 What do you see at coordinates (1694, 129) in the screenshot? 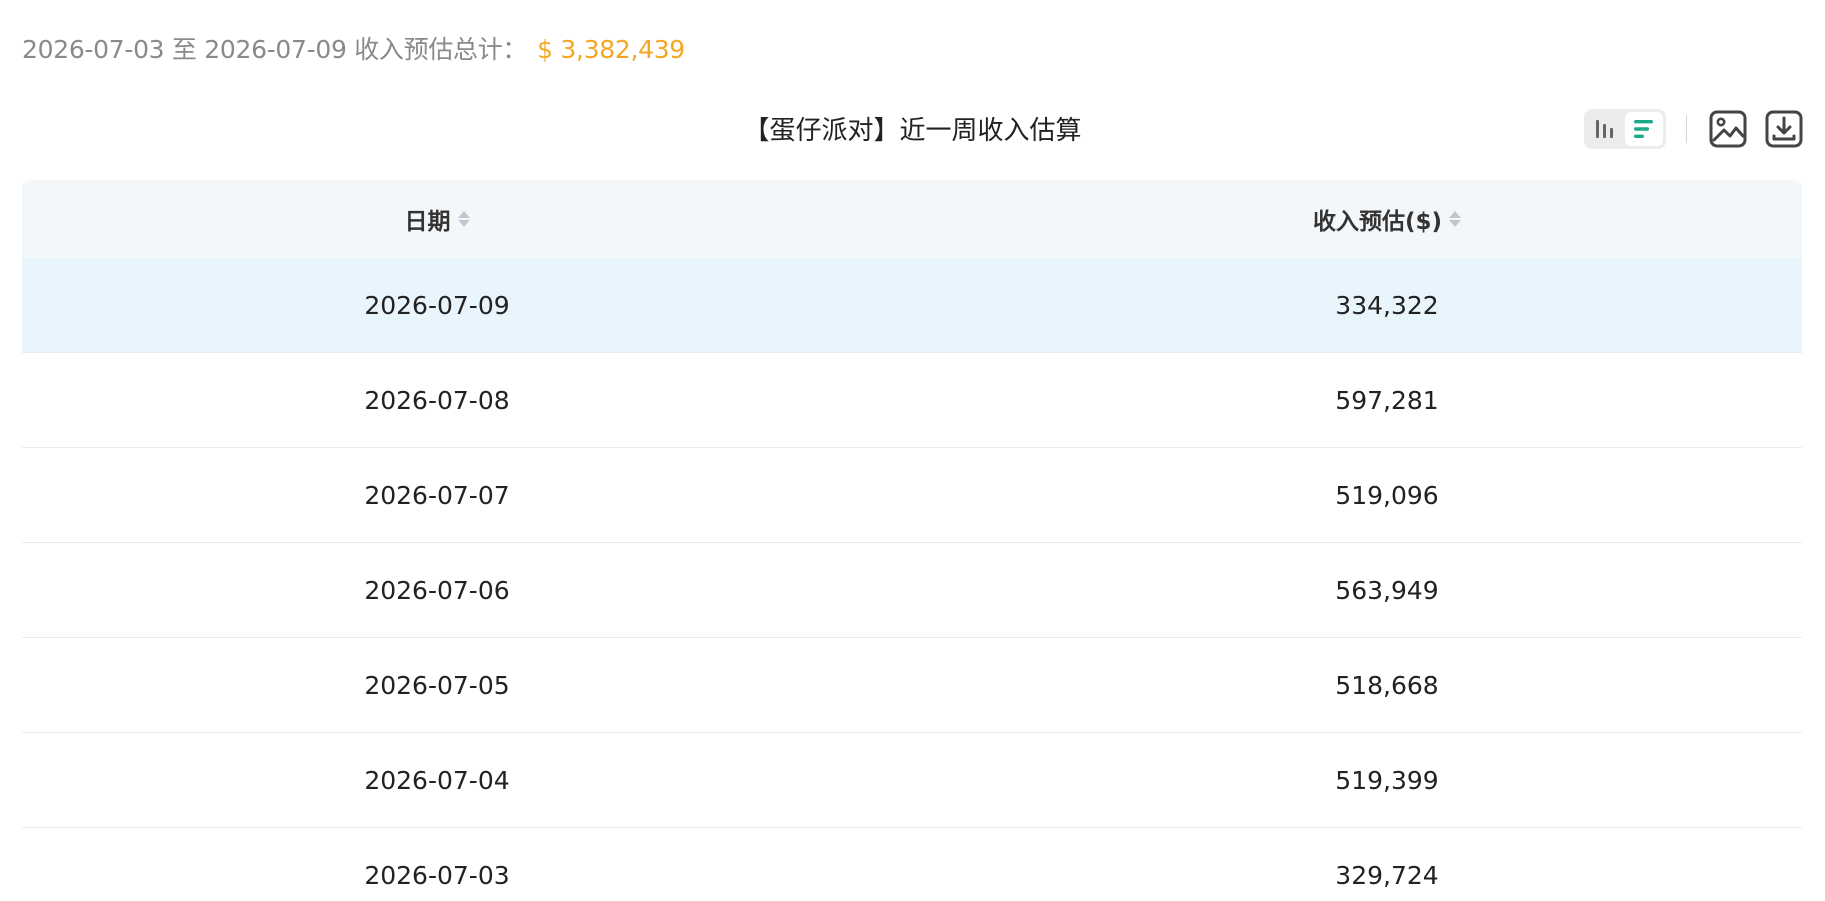
I see `toolbar` at bounding box center [1694, 129].